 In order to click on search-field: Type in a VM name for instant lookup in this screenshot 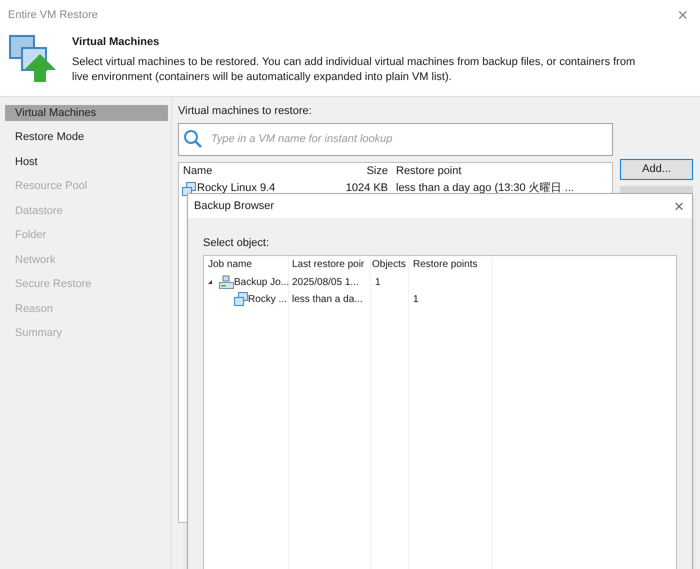, I will do `click(395, 139)`.